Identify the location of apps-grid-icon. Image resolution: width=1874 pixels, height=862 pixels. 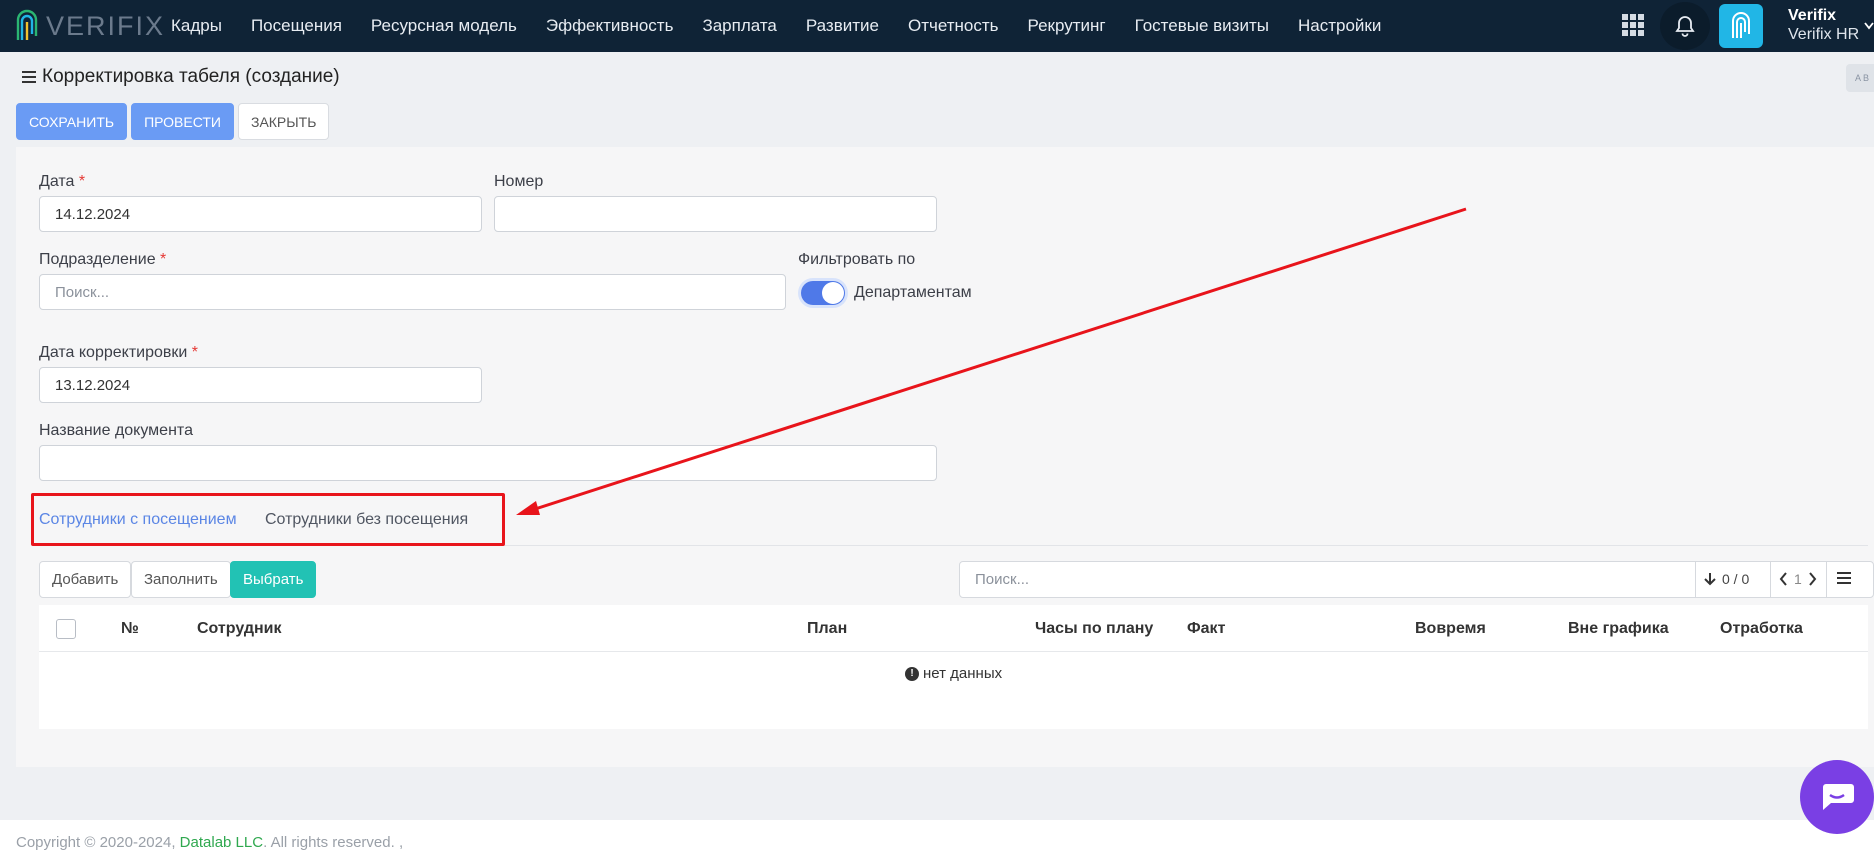
(1633, 25).